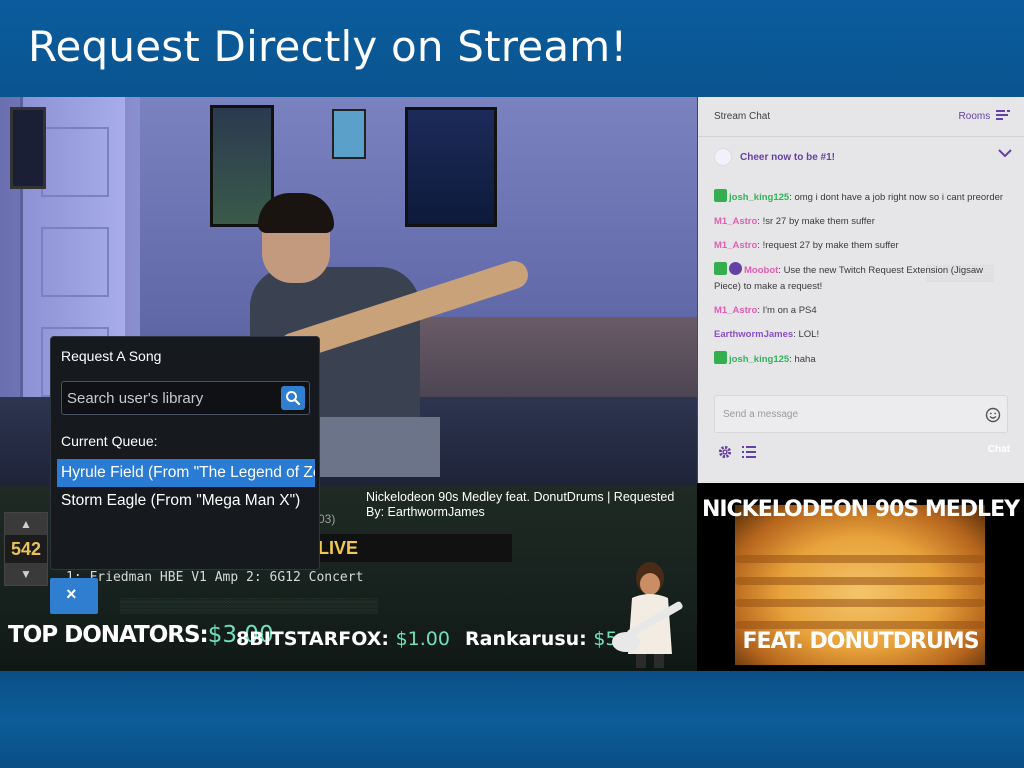 The height and width of the screenshot is (768, 1024). Describe the element at coordinates (993, 415) in the screenshot. I see `emoji-icon` at that location.